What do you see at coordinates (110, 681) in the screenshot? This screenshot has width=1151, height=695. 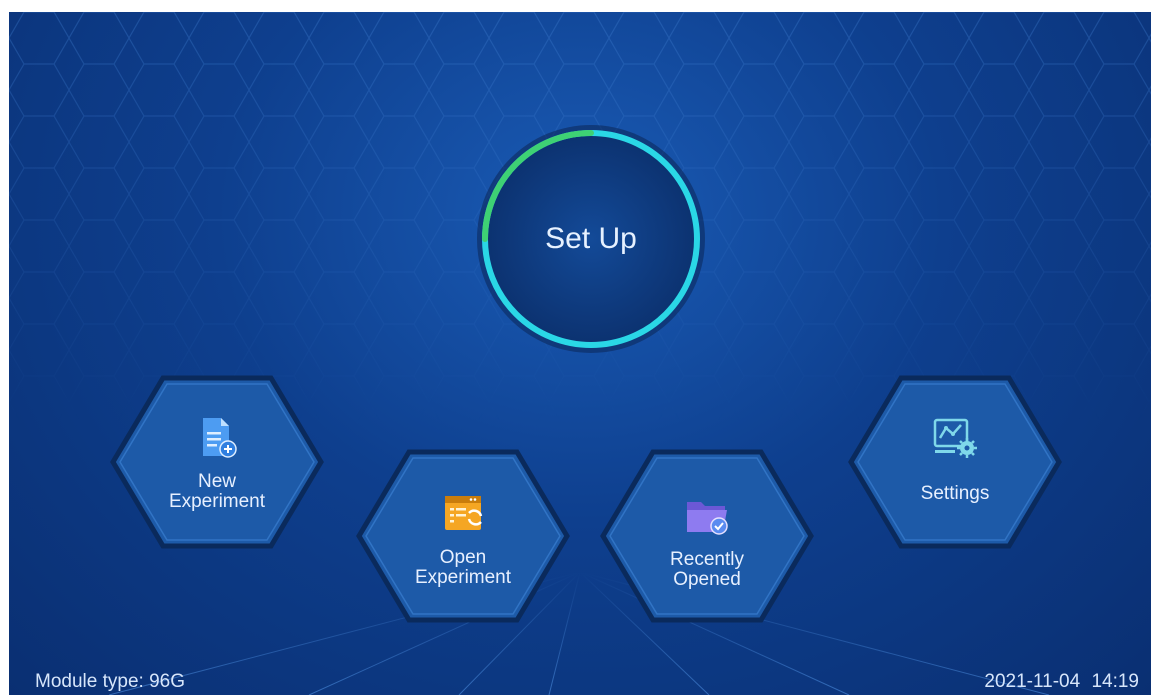 I see `module-type-label: Module type: 96G` at bounding box center [110, 681].